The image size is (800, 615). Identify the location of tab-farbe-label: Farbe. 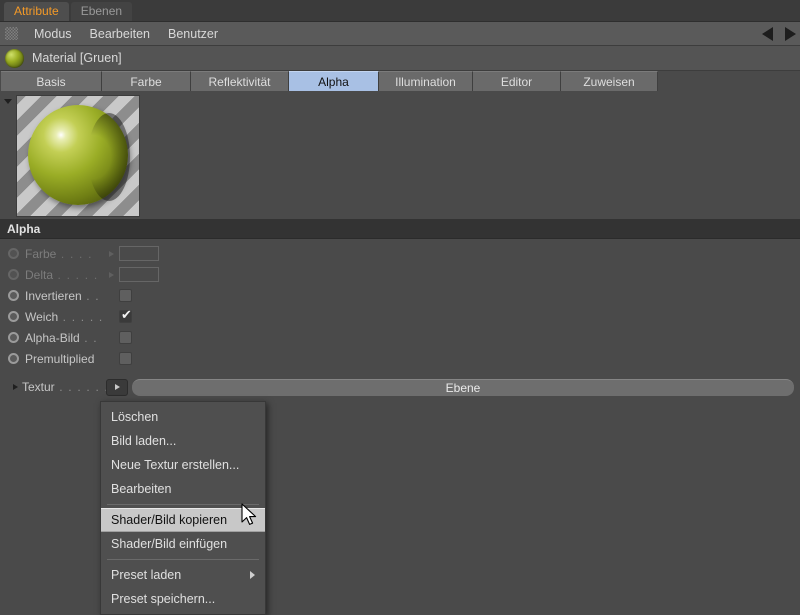
(146, 81).